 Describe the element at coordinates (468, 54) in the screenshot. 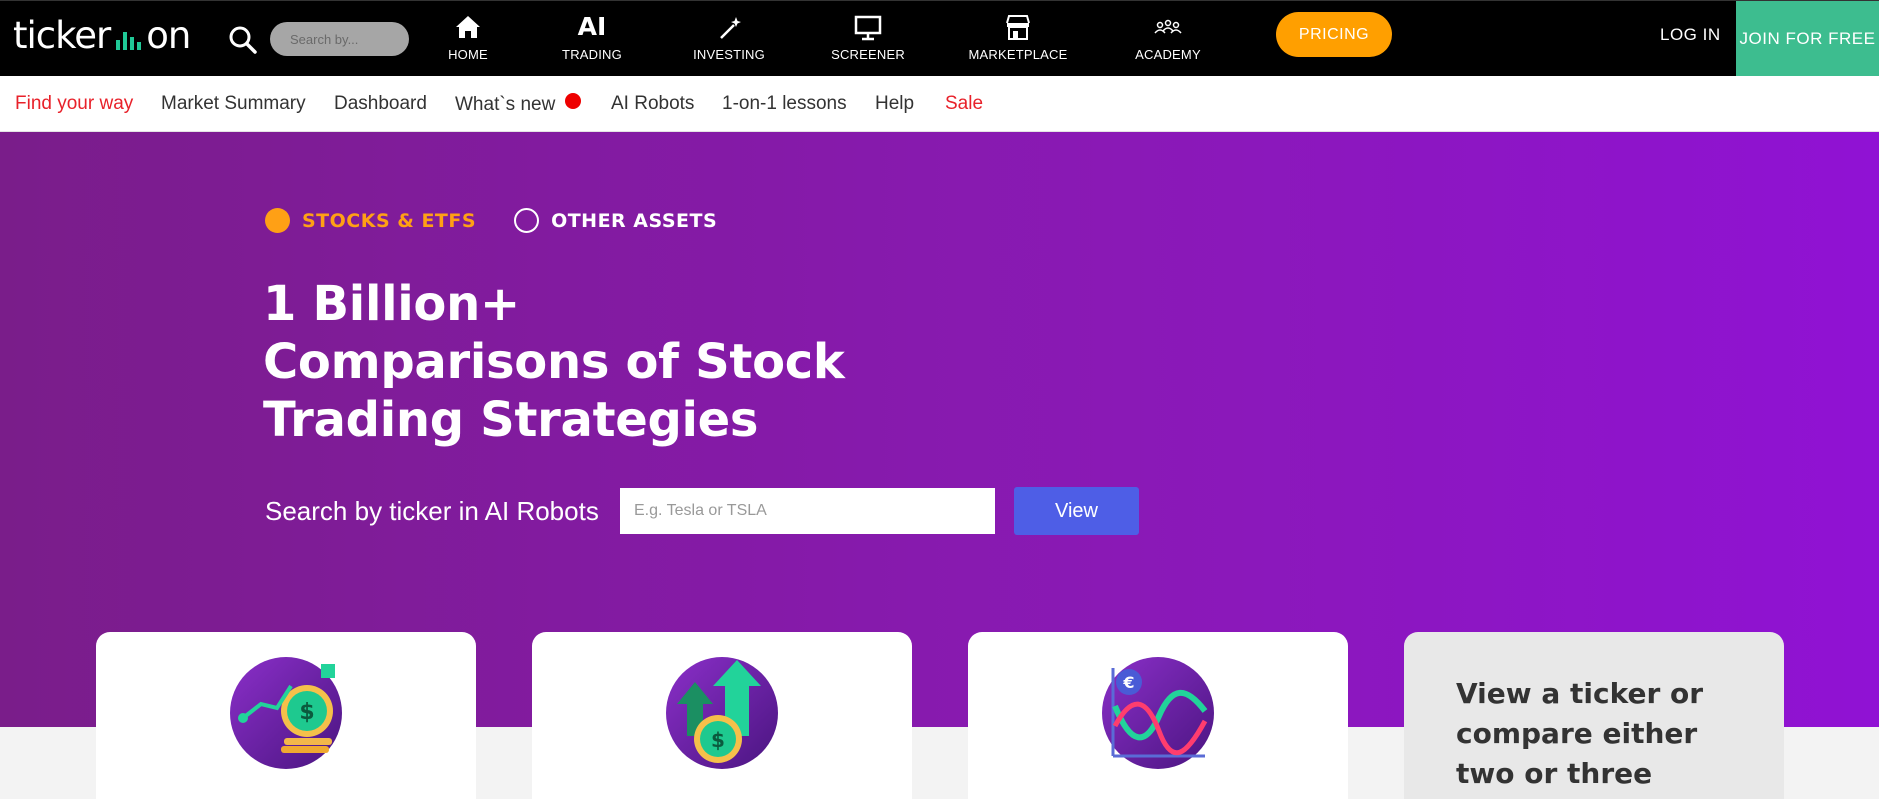

I see `nav-home-label: HOME` at that location.